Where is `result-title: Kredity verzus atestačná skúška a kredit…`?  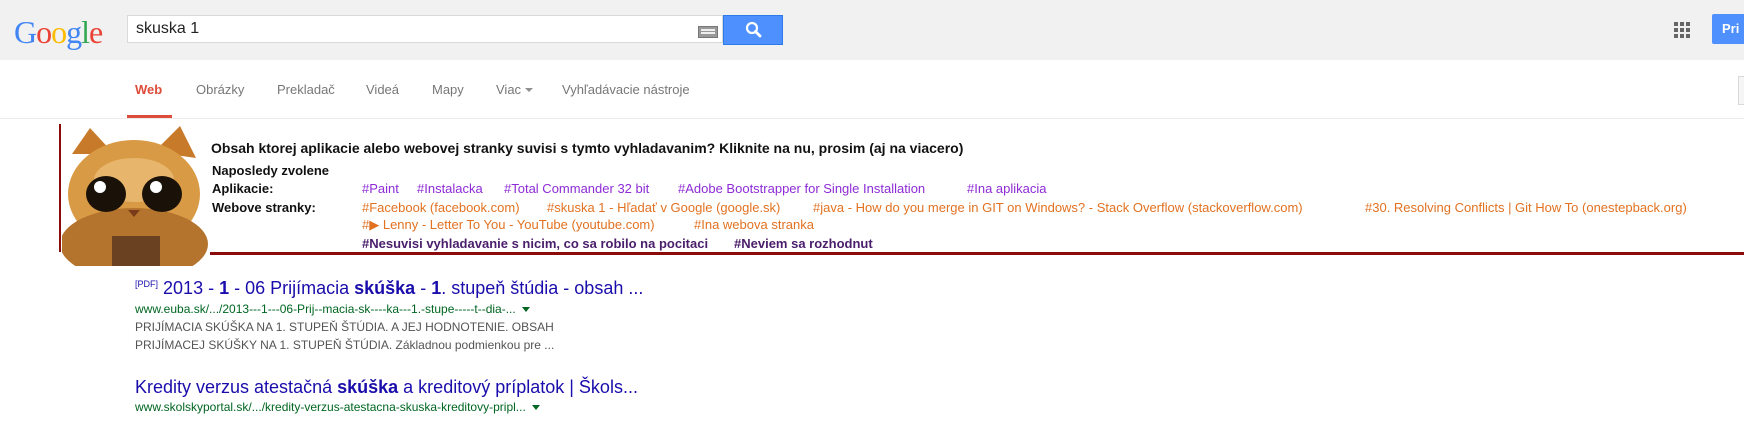 result-title: Kredity verzus atestačná skúška a kredit… is located at coordinates (386, 387).